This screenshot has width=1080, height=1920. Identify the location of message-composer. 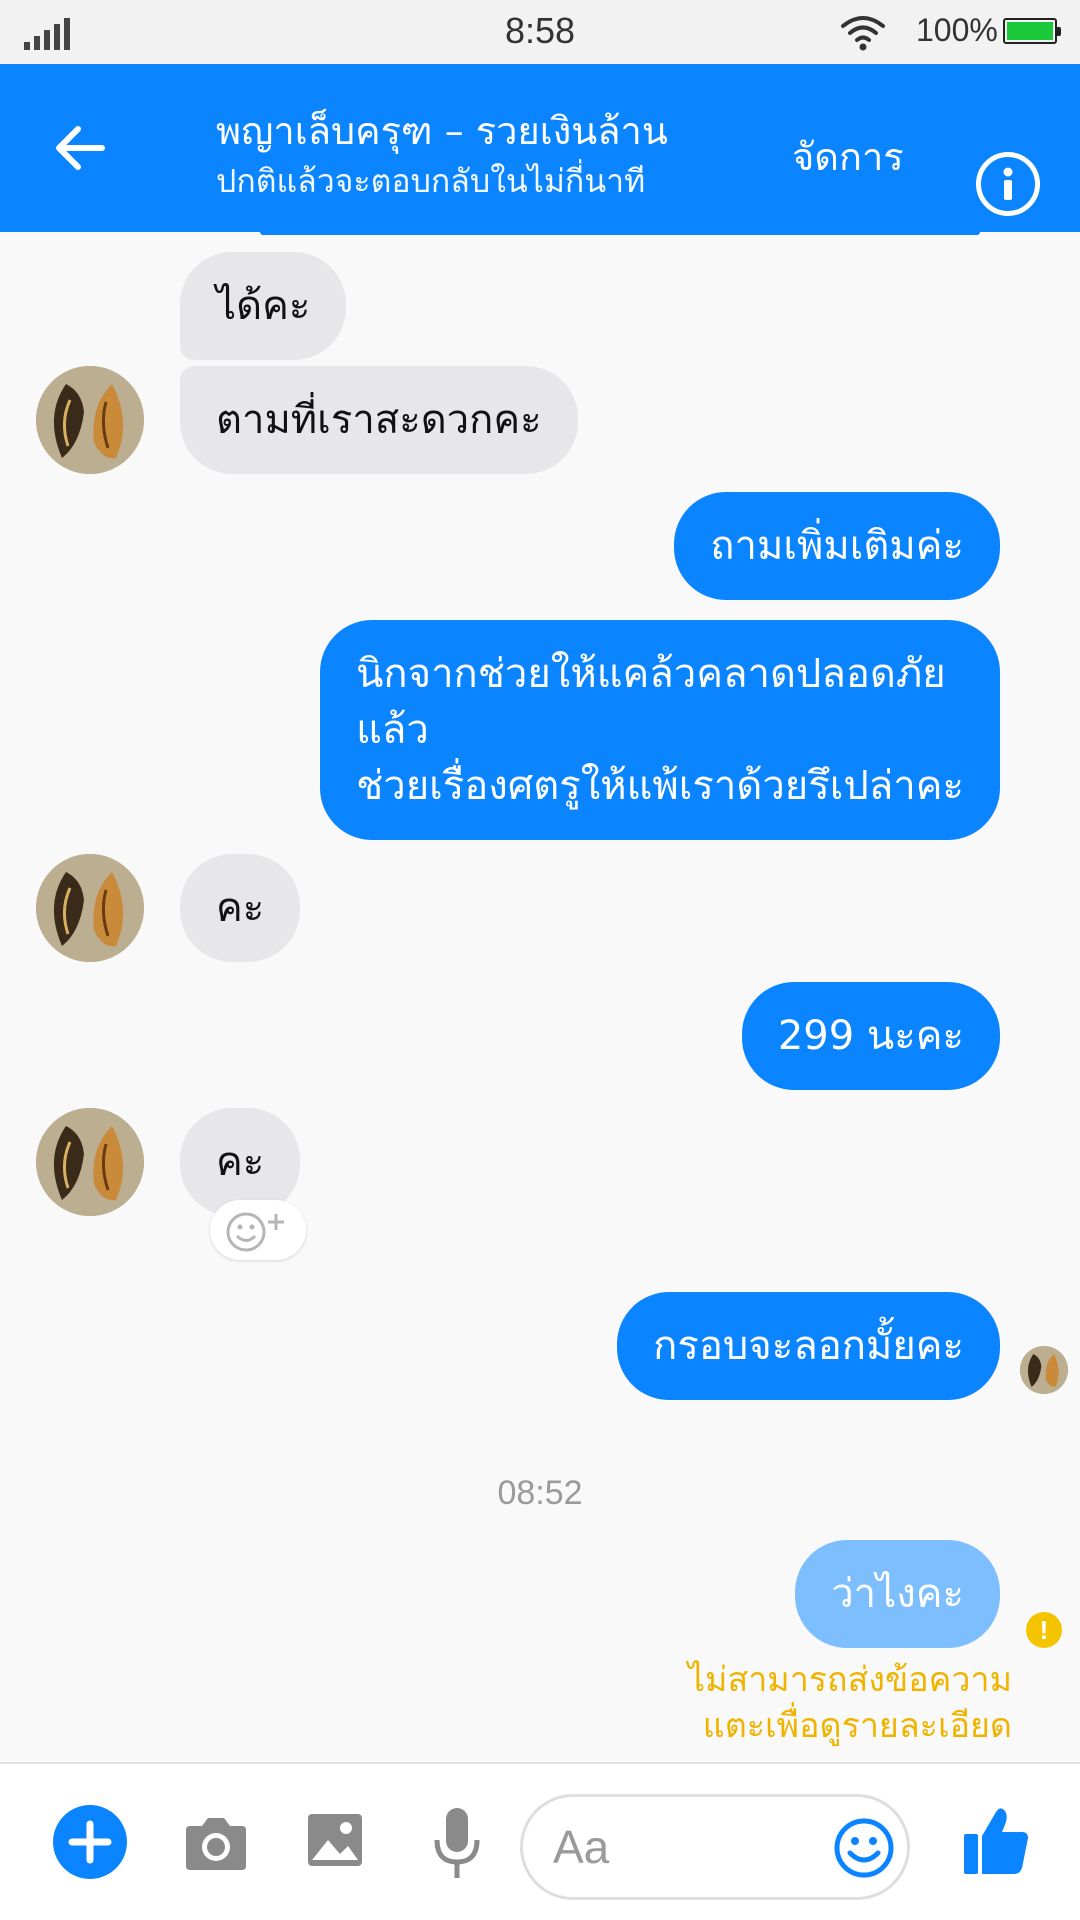
(540, 1841).